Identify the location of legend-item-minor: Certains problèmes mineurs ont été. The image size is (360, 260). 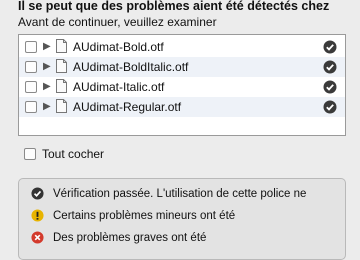
(186, 216).